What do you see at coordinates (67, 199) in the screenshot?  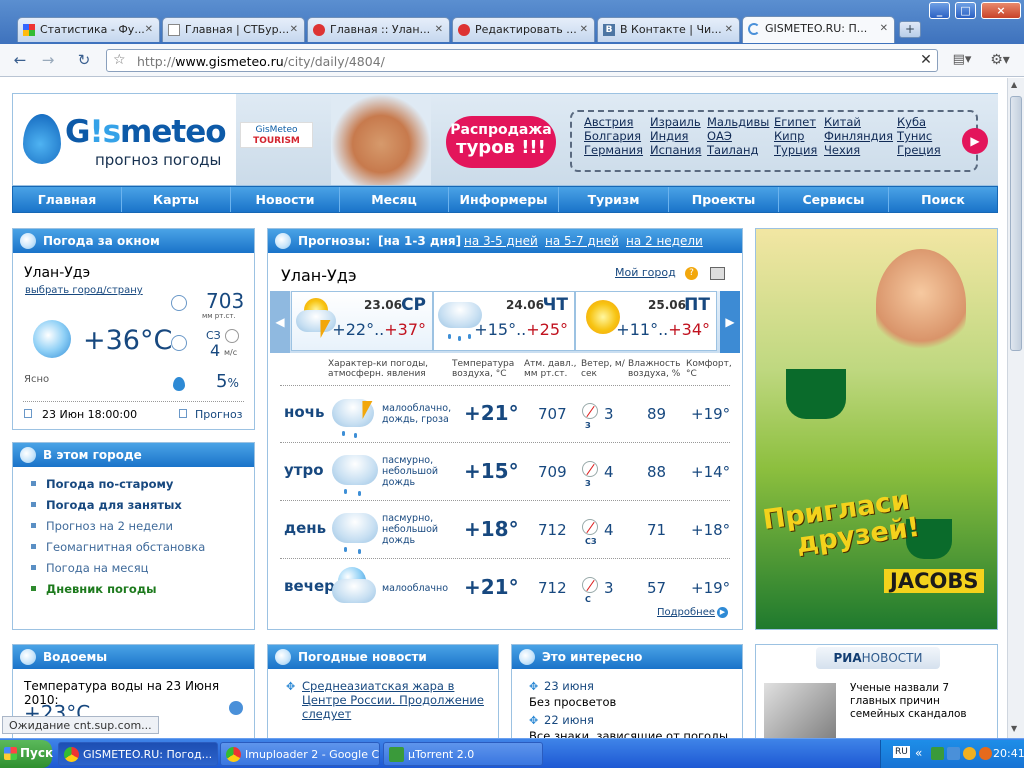 I see `nav-home: Главная` at bounding box center [67, 199].